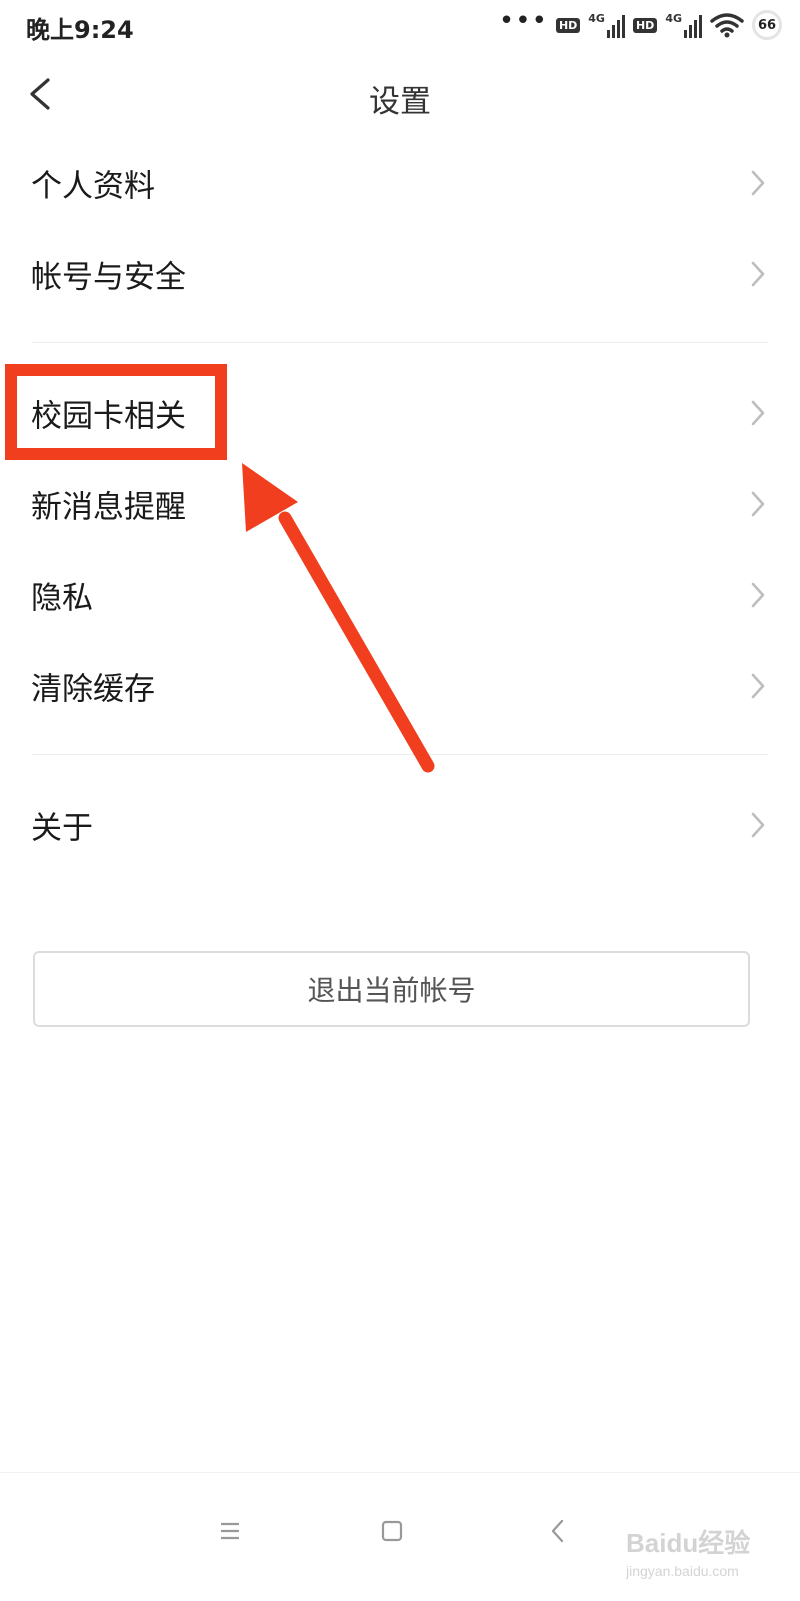 This screenshot has height=1601, width=800. What do you see at coordinates (606, 25) in the screenshot?
I see `signal-icon-1: 4G` at bounding box center [606, 25].